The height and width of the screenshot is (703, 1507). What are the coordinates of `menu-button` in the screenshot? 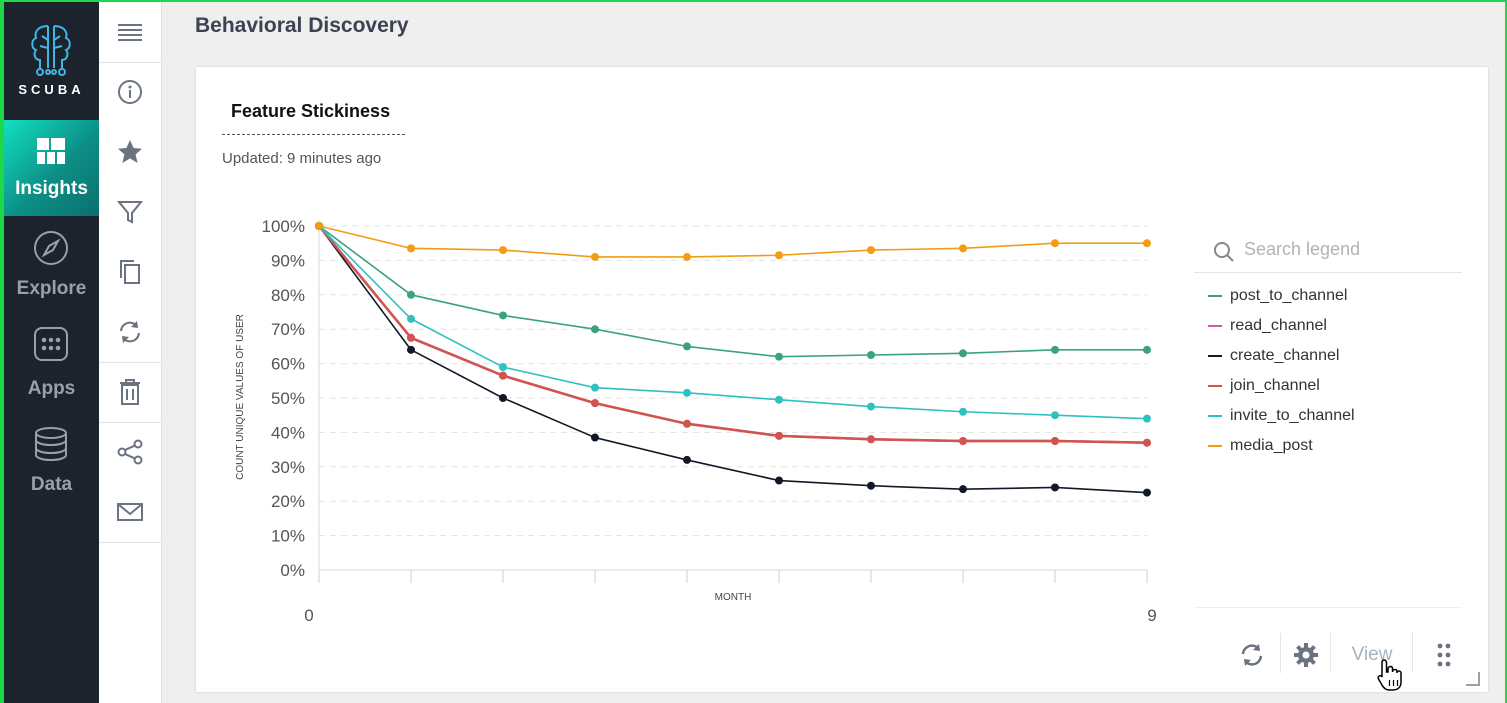 It's located at (130, 32).